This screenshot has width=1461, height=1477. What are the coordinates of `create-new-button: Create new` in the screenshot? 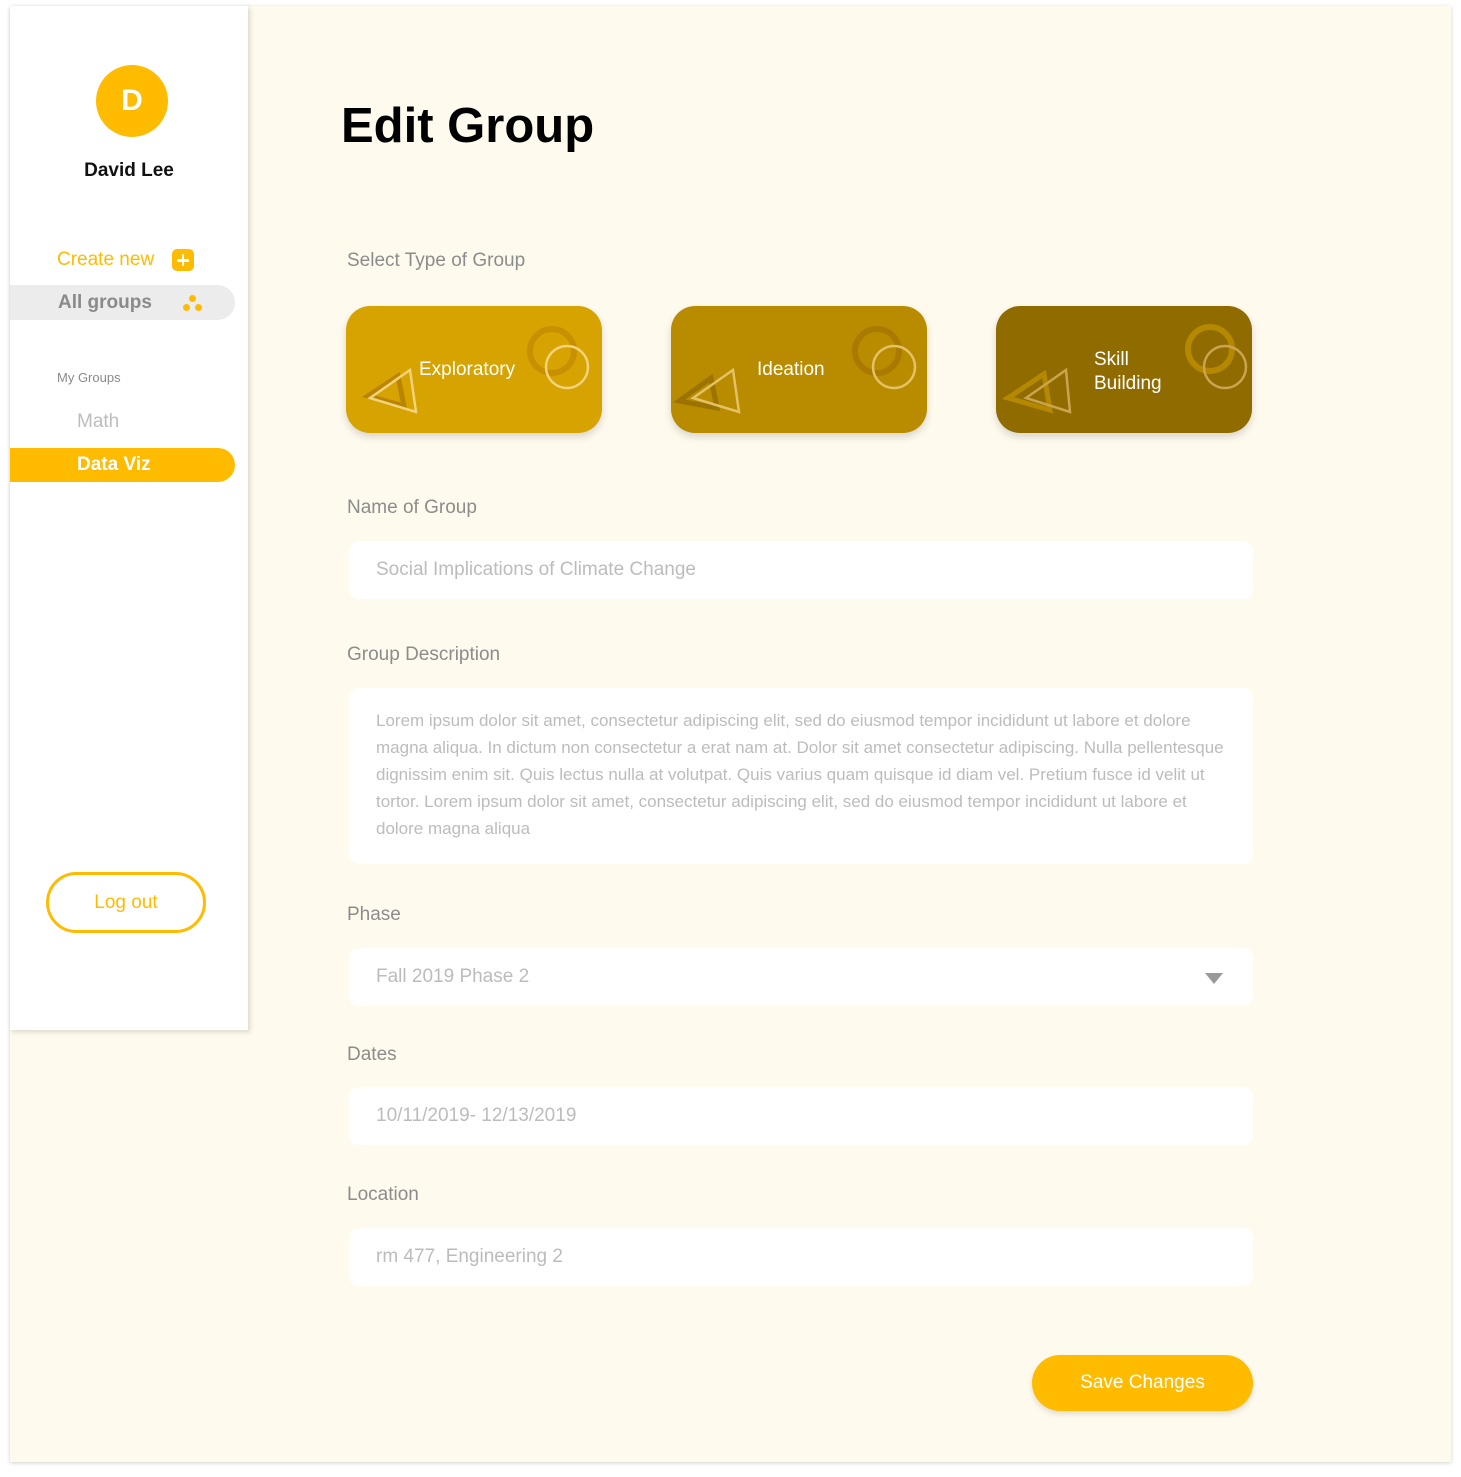 It's located at (126, 260).